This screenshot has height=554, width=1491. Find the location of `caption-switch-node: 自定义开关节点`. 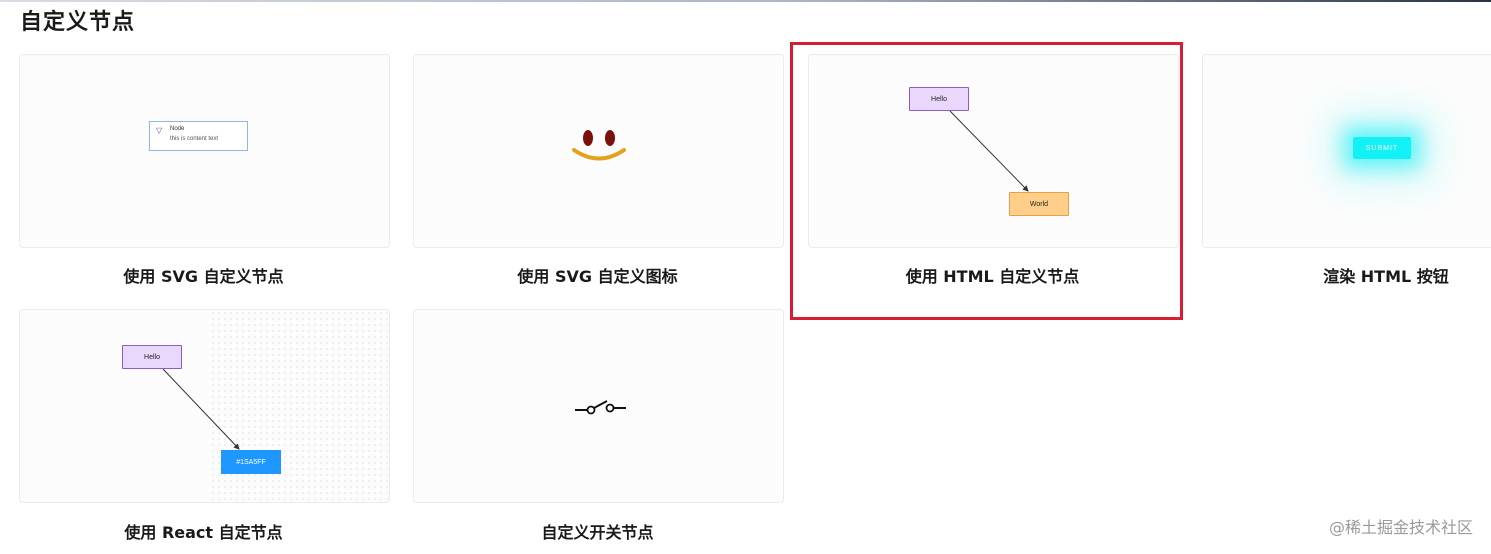

caption-switch-node: 自定义开关节点 is located at coordinates (597, 531).